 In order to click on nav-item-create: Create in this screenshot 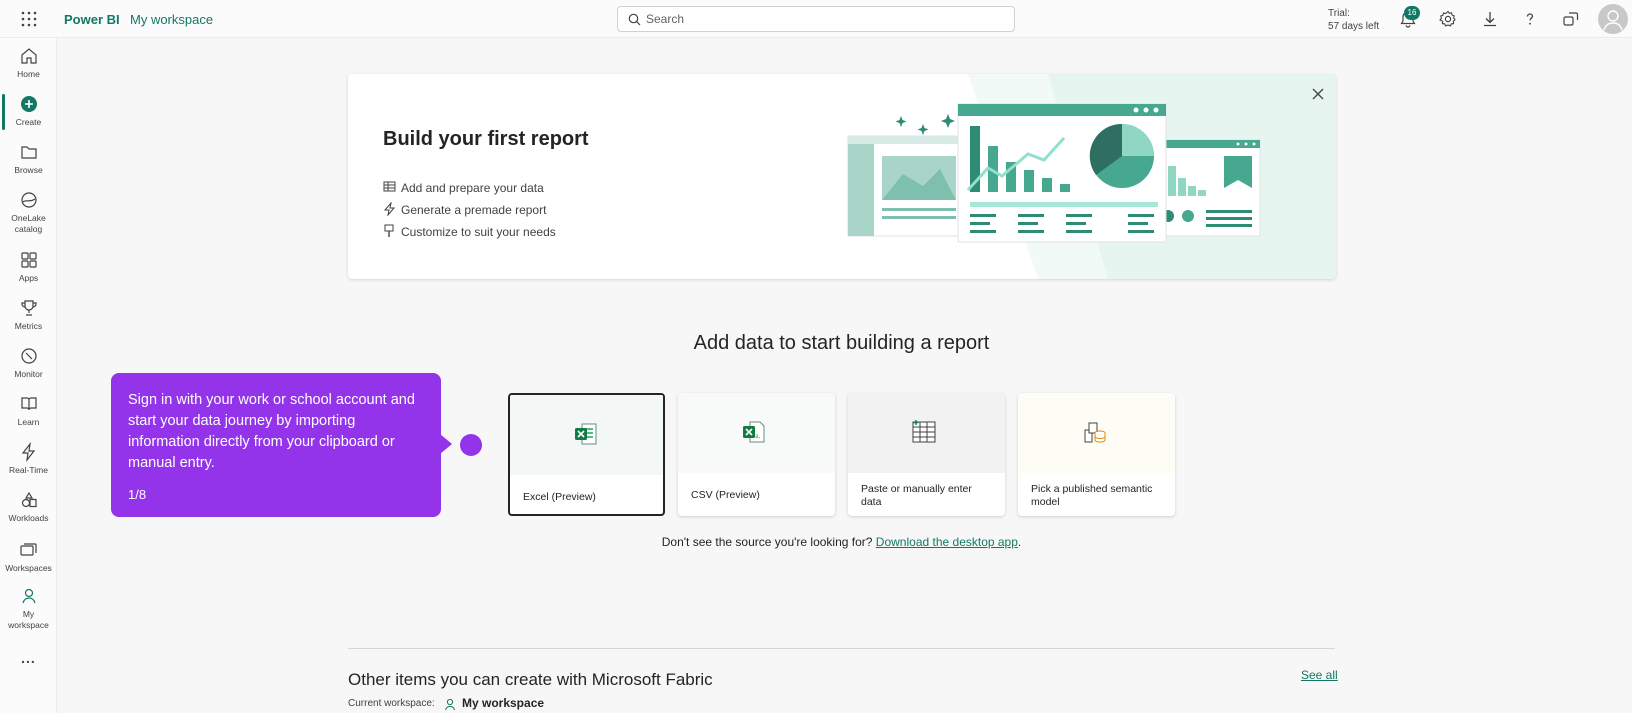, I will do `click(28, 111)`.